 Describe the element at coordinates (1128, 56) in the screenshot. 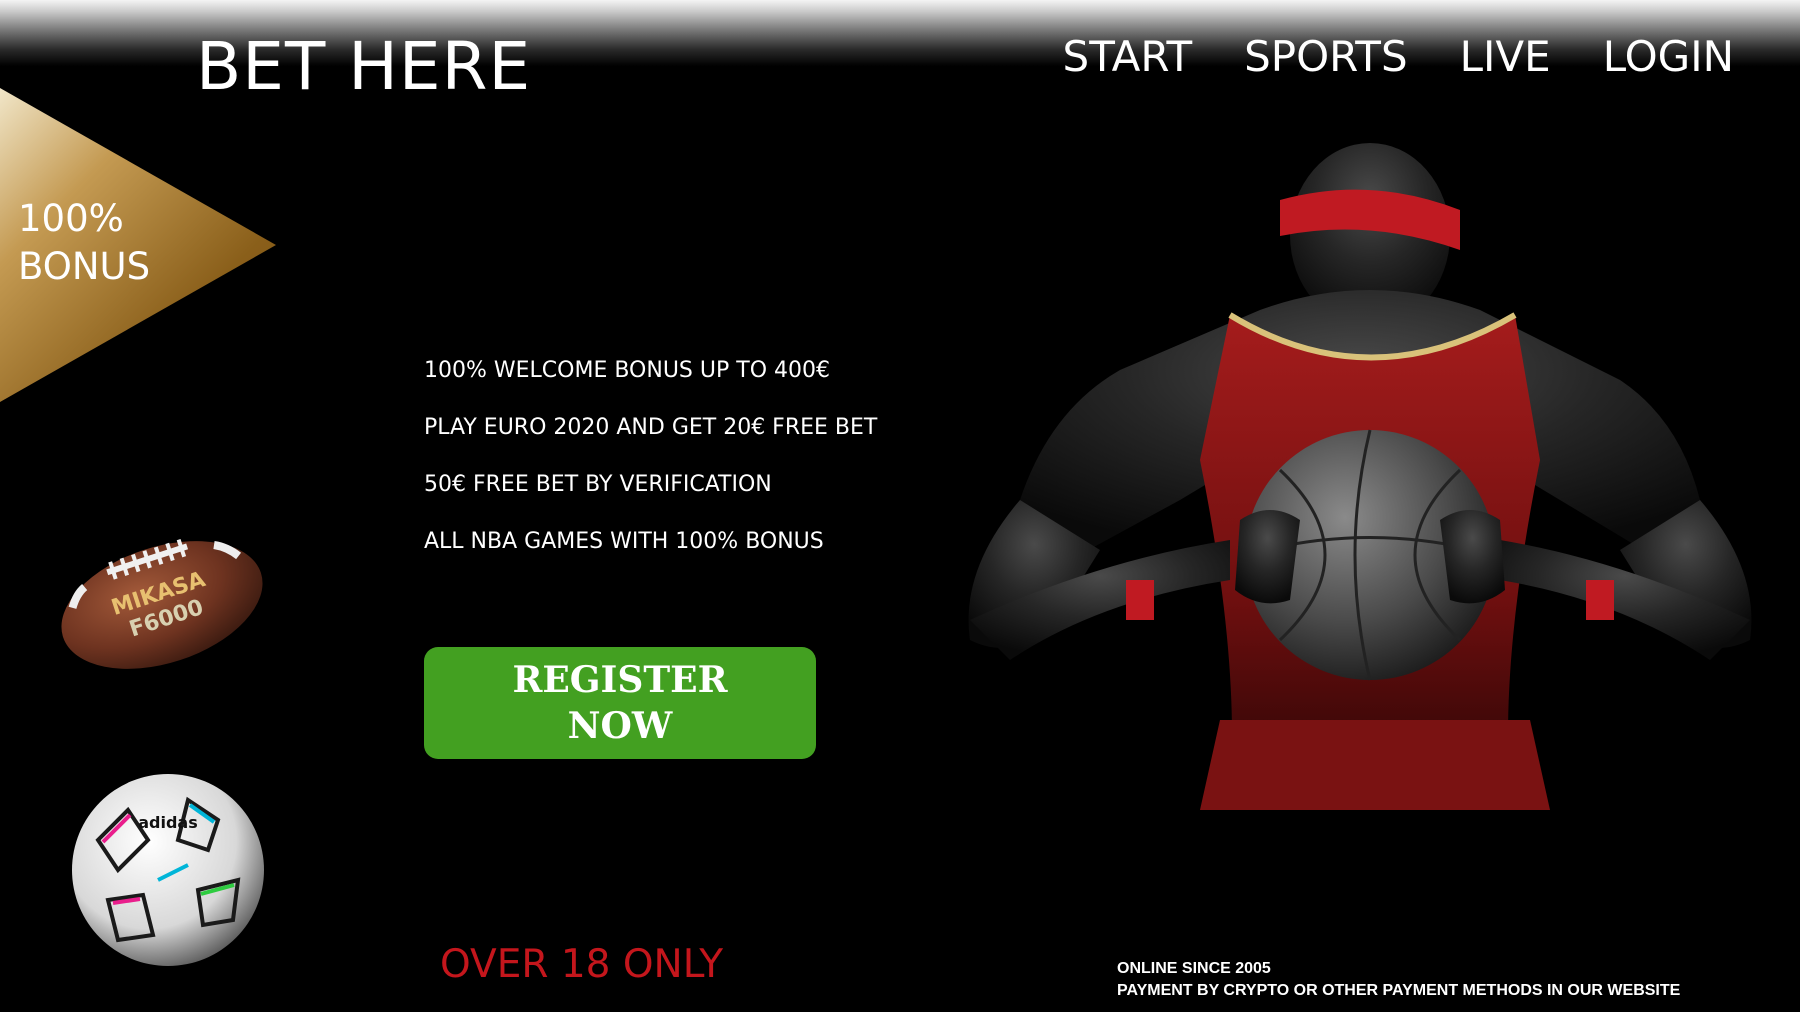

I see `nav-start: START` at that location.